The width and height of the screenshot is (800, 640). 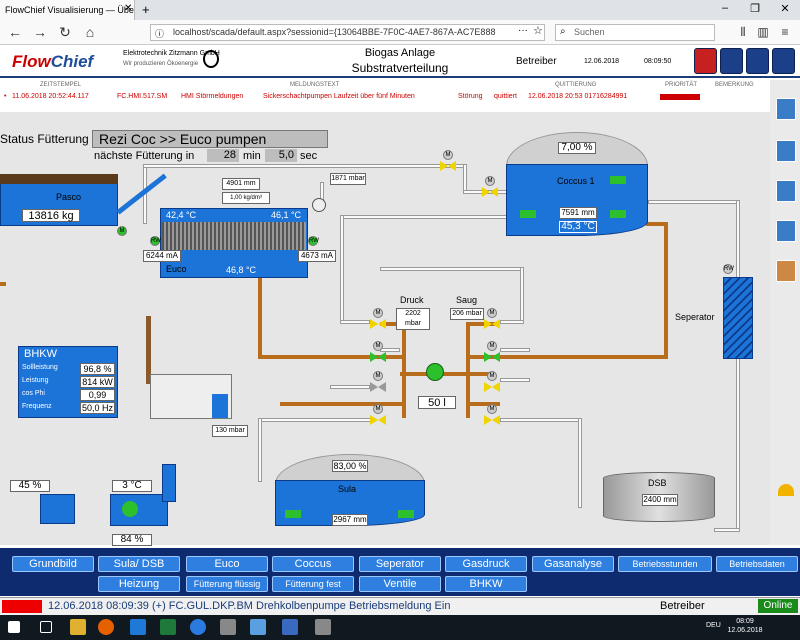 What do you see at coordinates (728, 269) in the screenshot?
I see `separator-rw-icon: RW` at bounding box center [728, 269].